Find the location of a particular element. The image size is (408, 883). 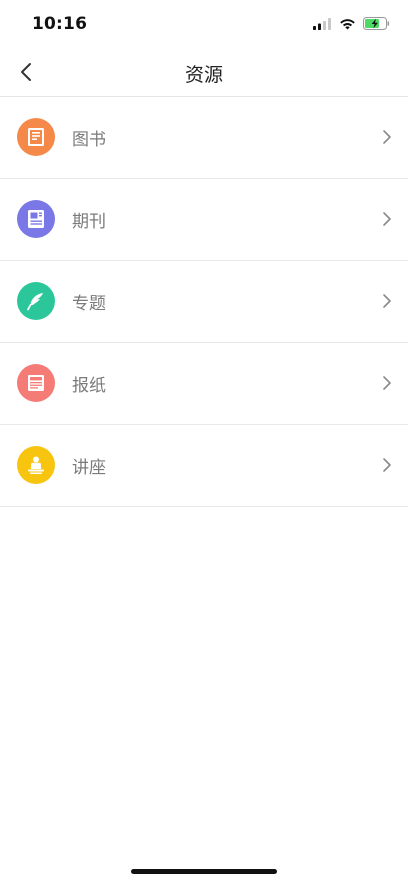

nav-bar: 资源 is located at coordinates (204, 72).